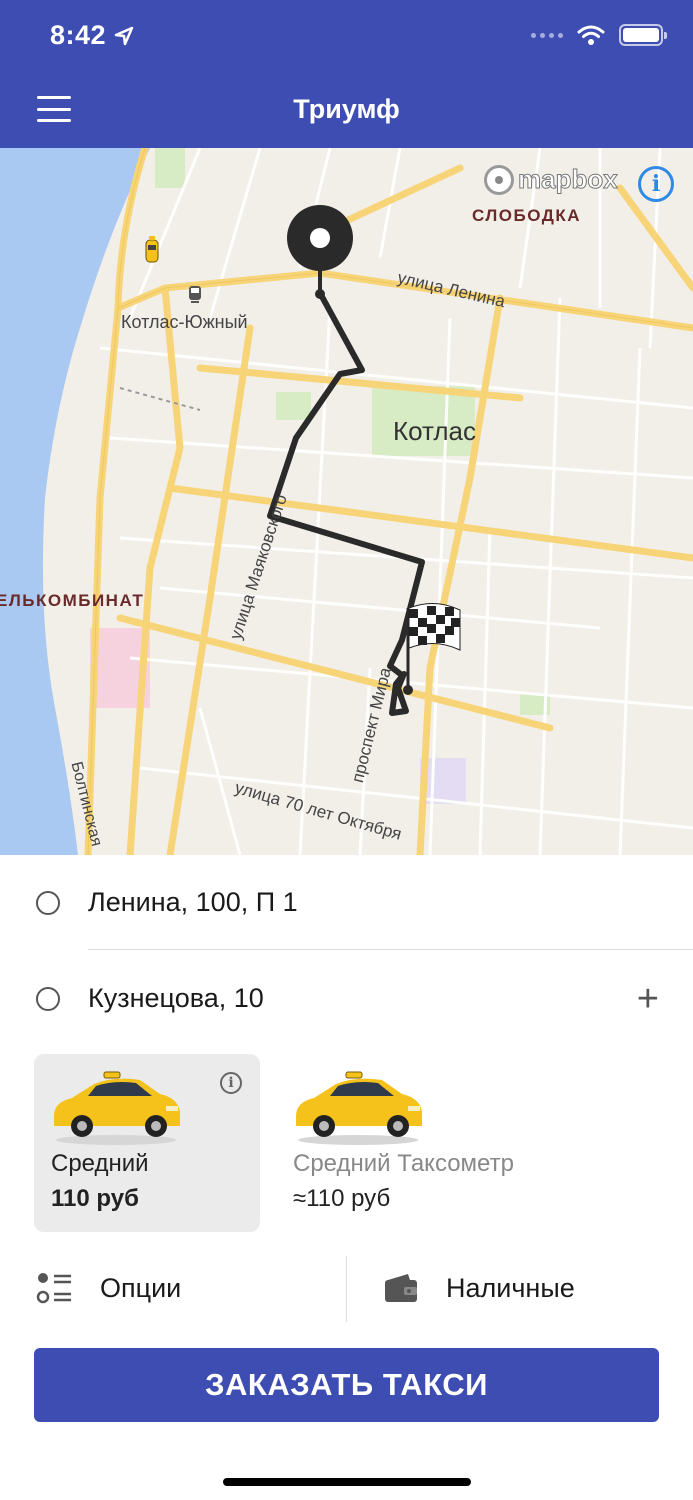 This screenshot has width=693, height=1500. I want to click on mapbox-icon, so click(499, 179).